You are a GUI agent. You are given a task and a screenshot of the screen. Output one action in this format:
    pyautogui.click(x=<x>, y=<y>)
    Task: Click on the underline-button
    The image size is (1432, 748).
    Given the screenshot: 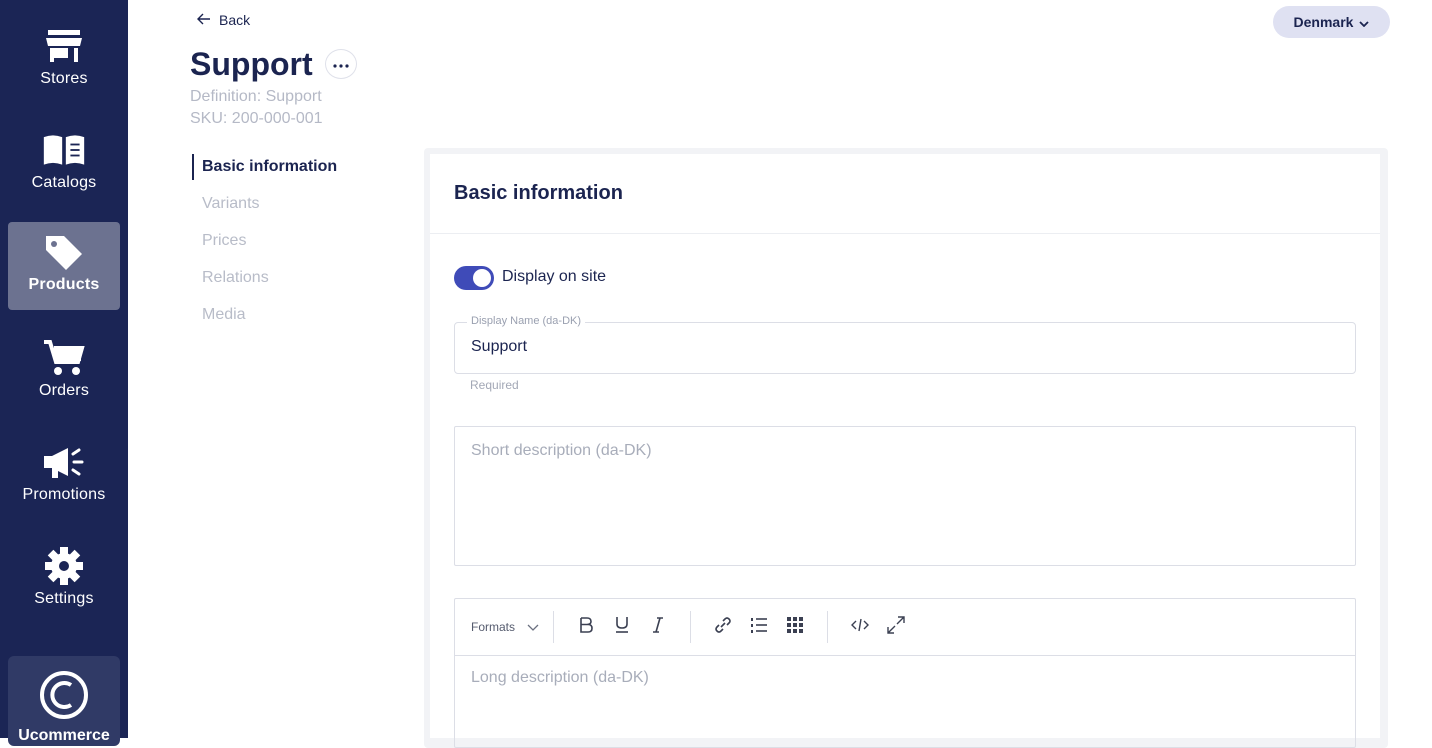 What is the action you would take?
    pyautogui.click(x=622, y=627)
    